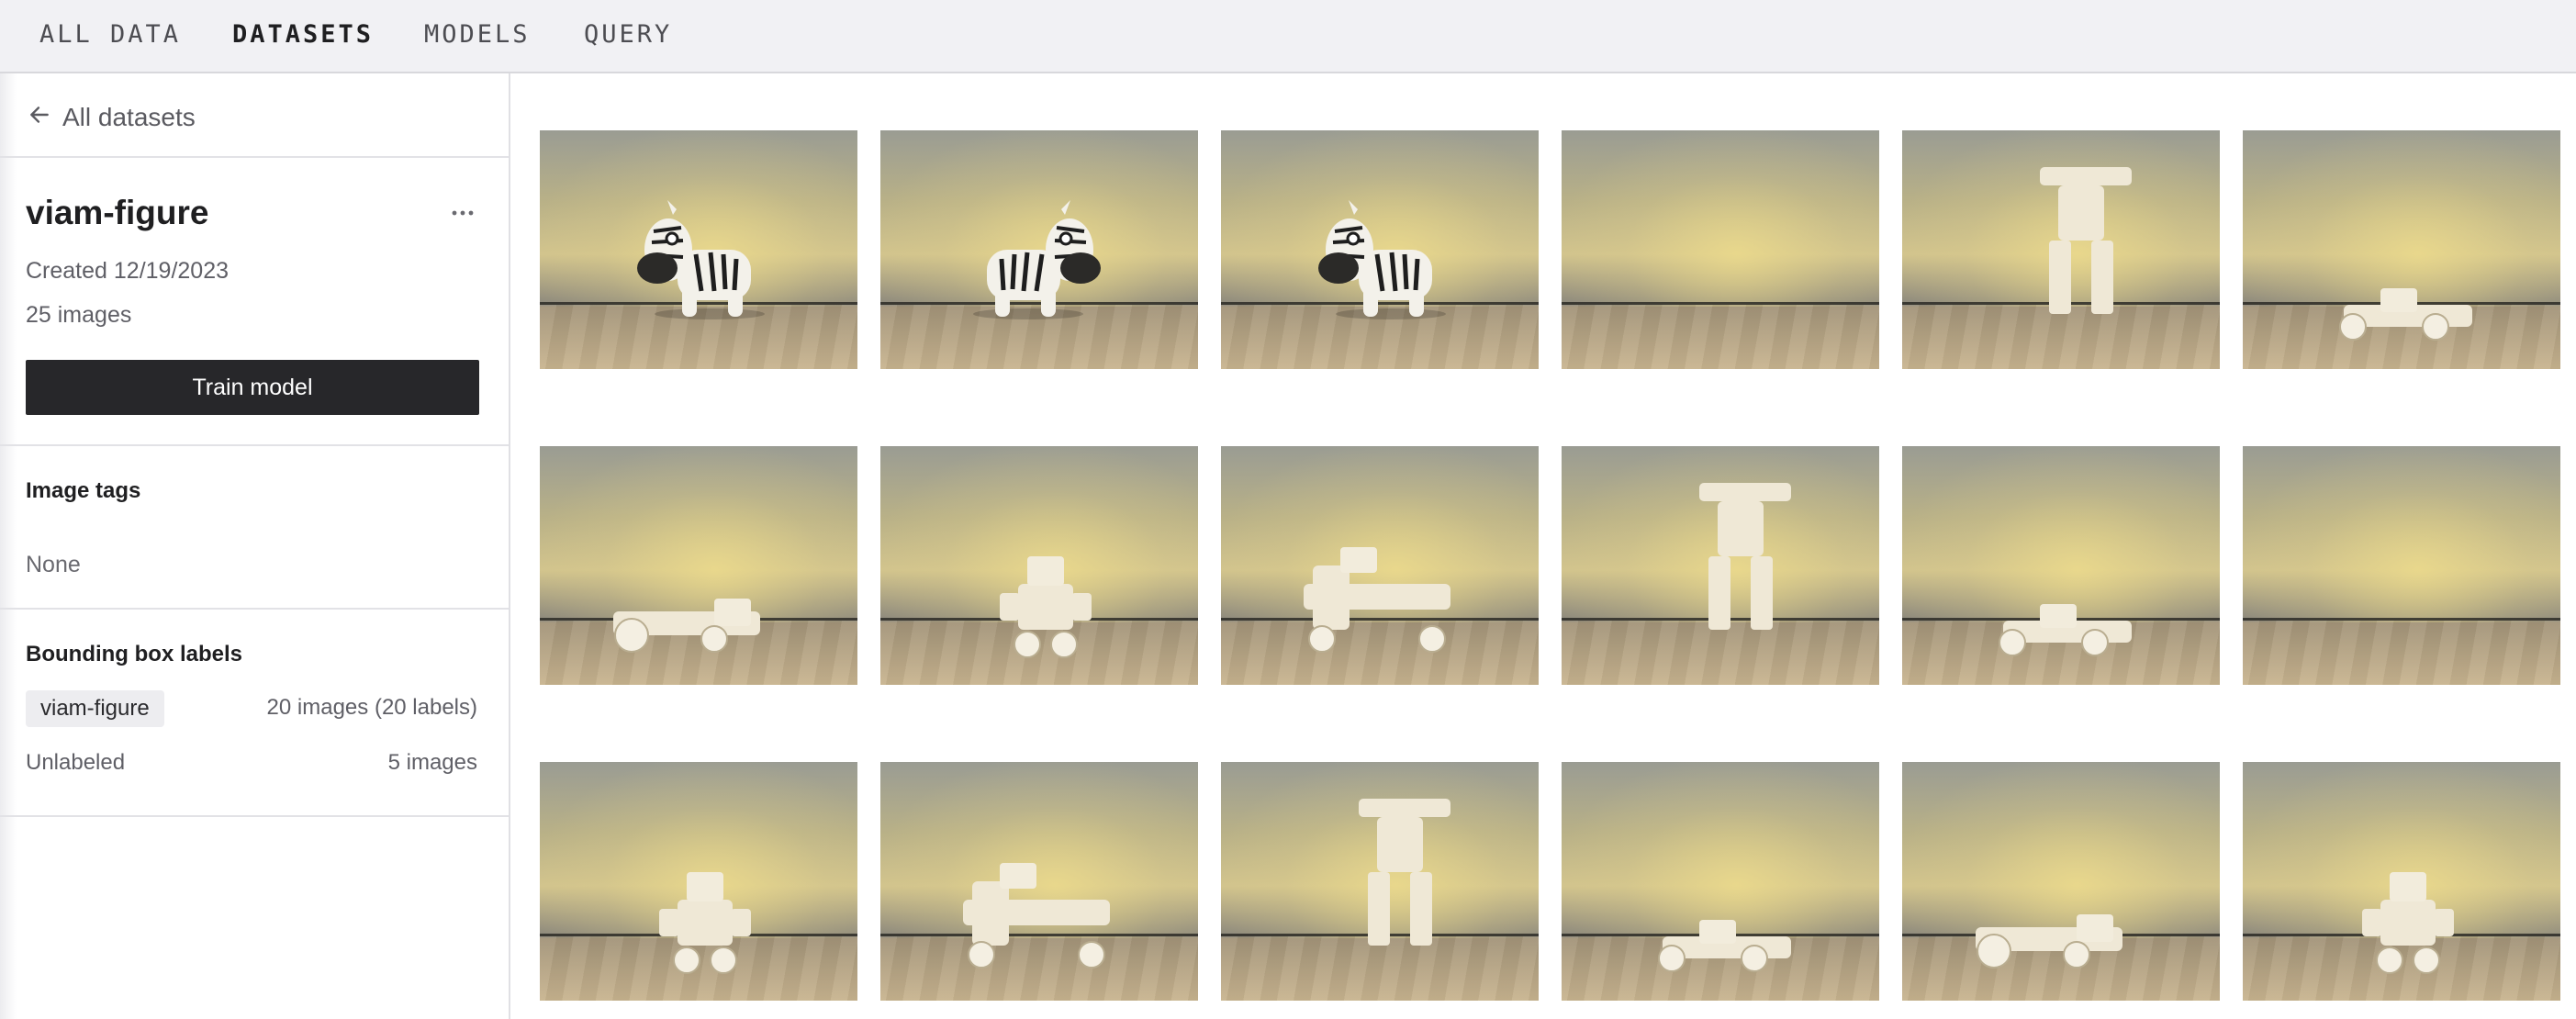 The width and height of the screenshot is (2576, 1019). Describe the element at coordinates (53, 564) in the screenshot. I see `image-tags-value: None` at that location.